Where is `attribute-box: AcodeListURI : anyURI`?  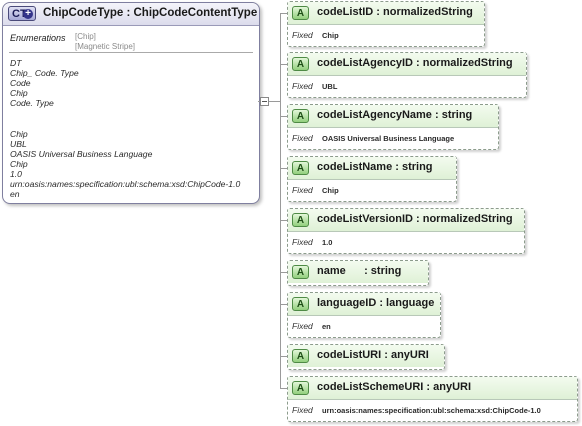 attribute-box: AcodeListURI : anyURI is located at coordinates (366, 357).